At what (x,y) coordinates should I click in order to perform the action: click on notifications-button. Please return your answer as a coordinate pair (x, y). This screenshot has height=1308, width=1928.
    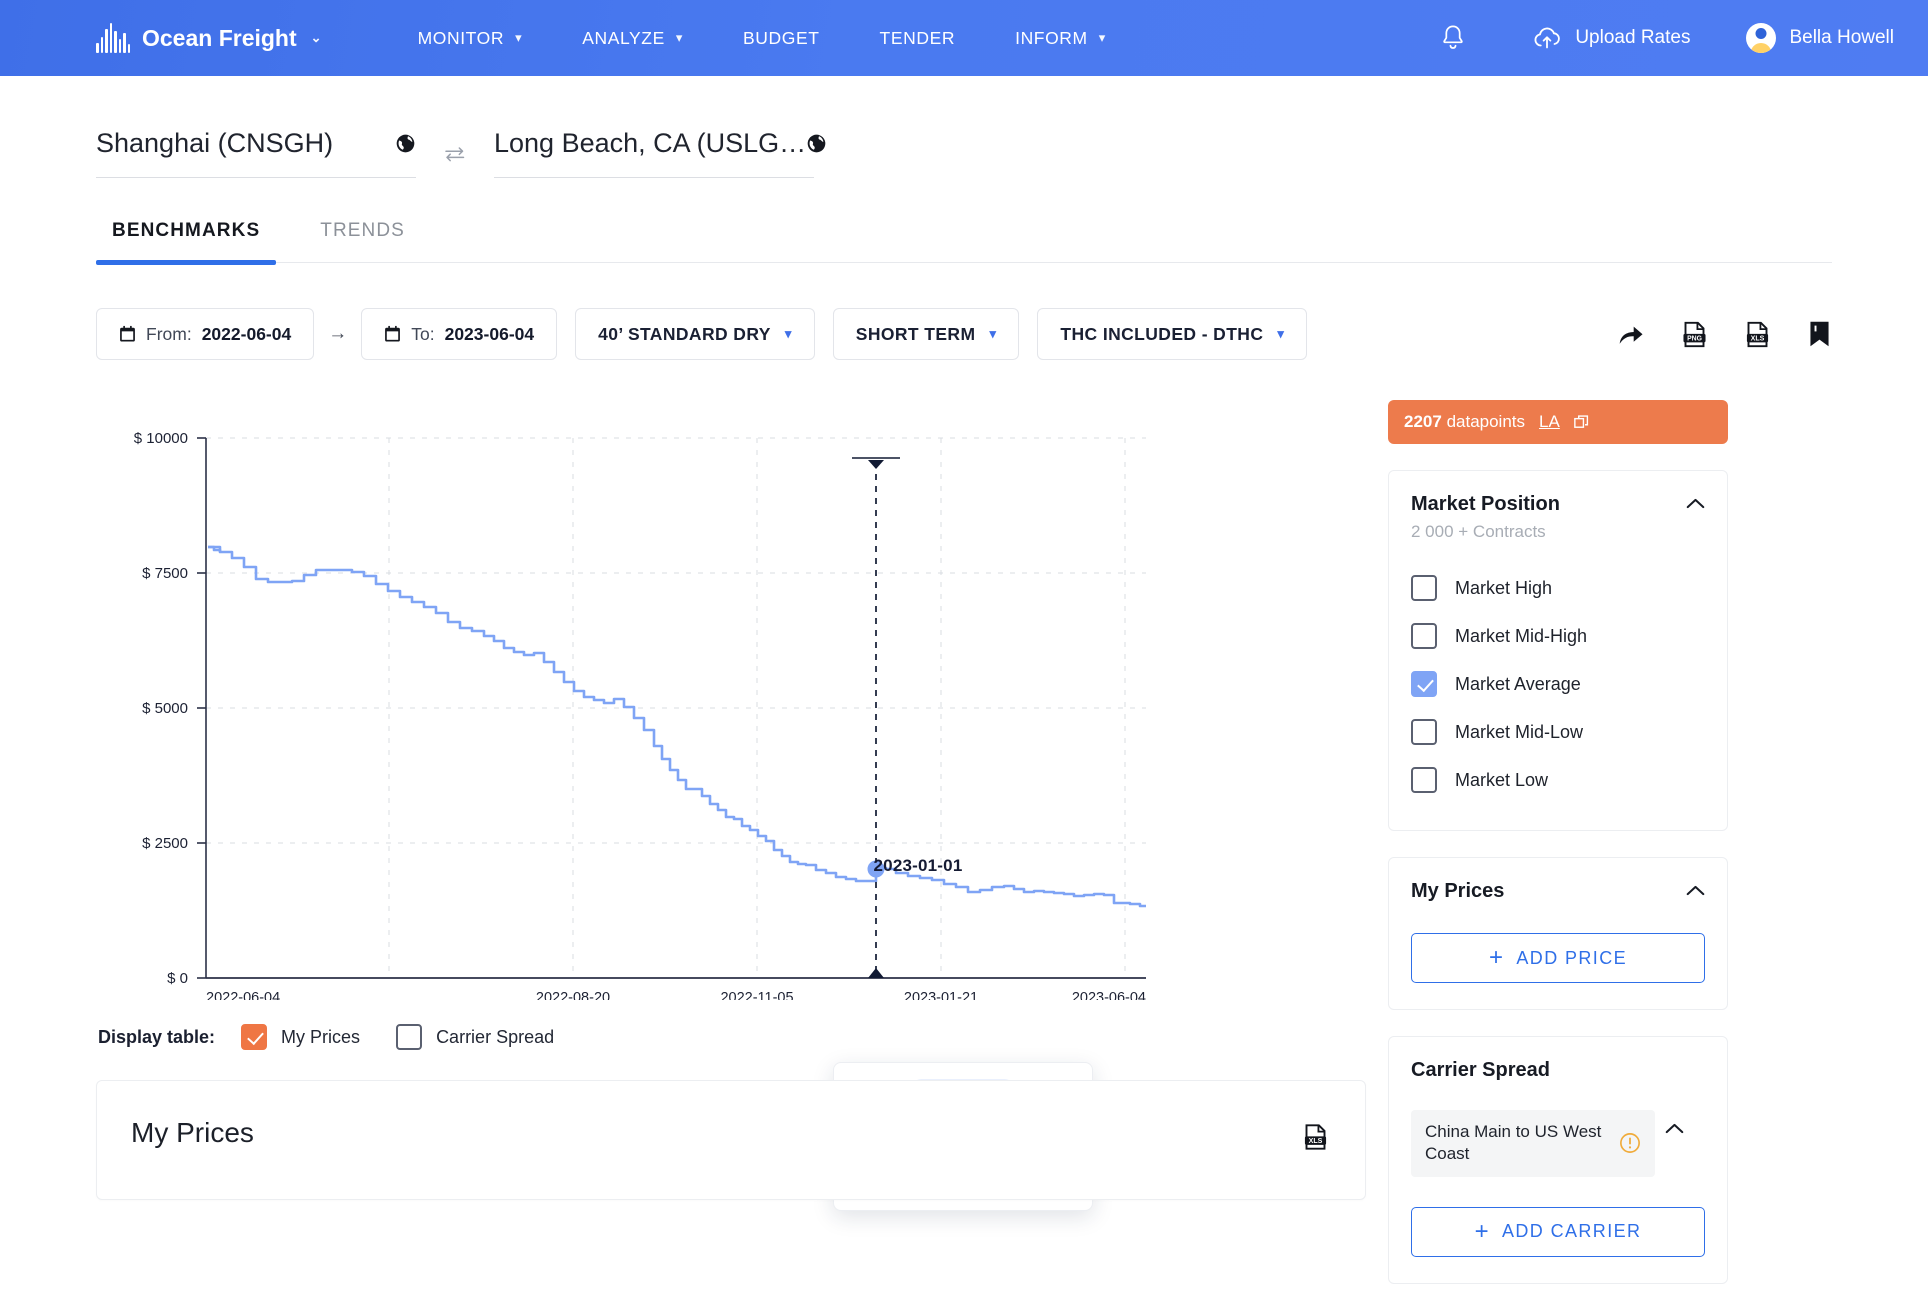
    Looking at the image, I should click on (1453, 38).